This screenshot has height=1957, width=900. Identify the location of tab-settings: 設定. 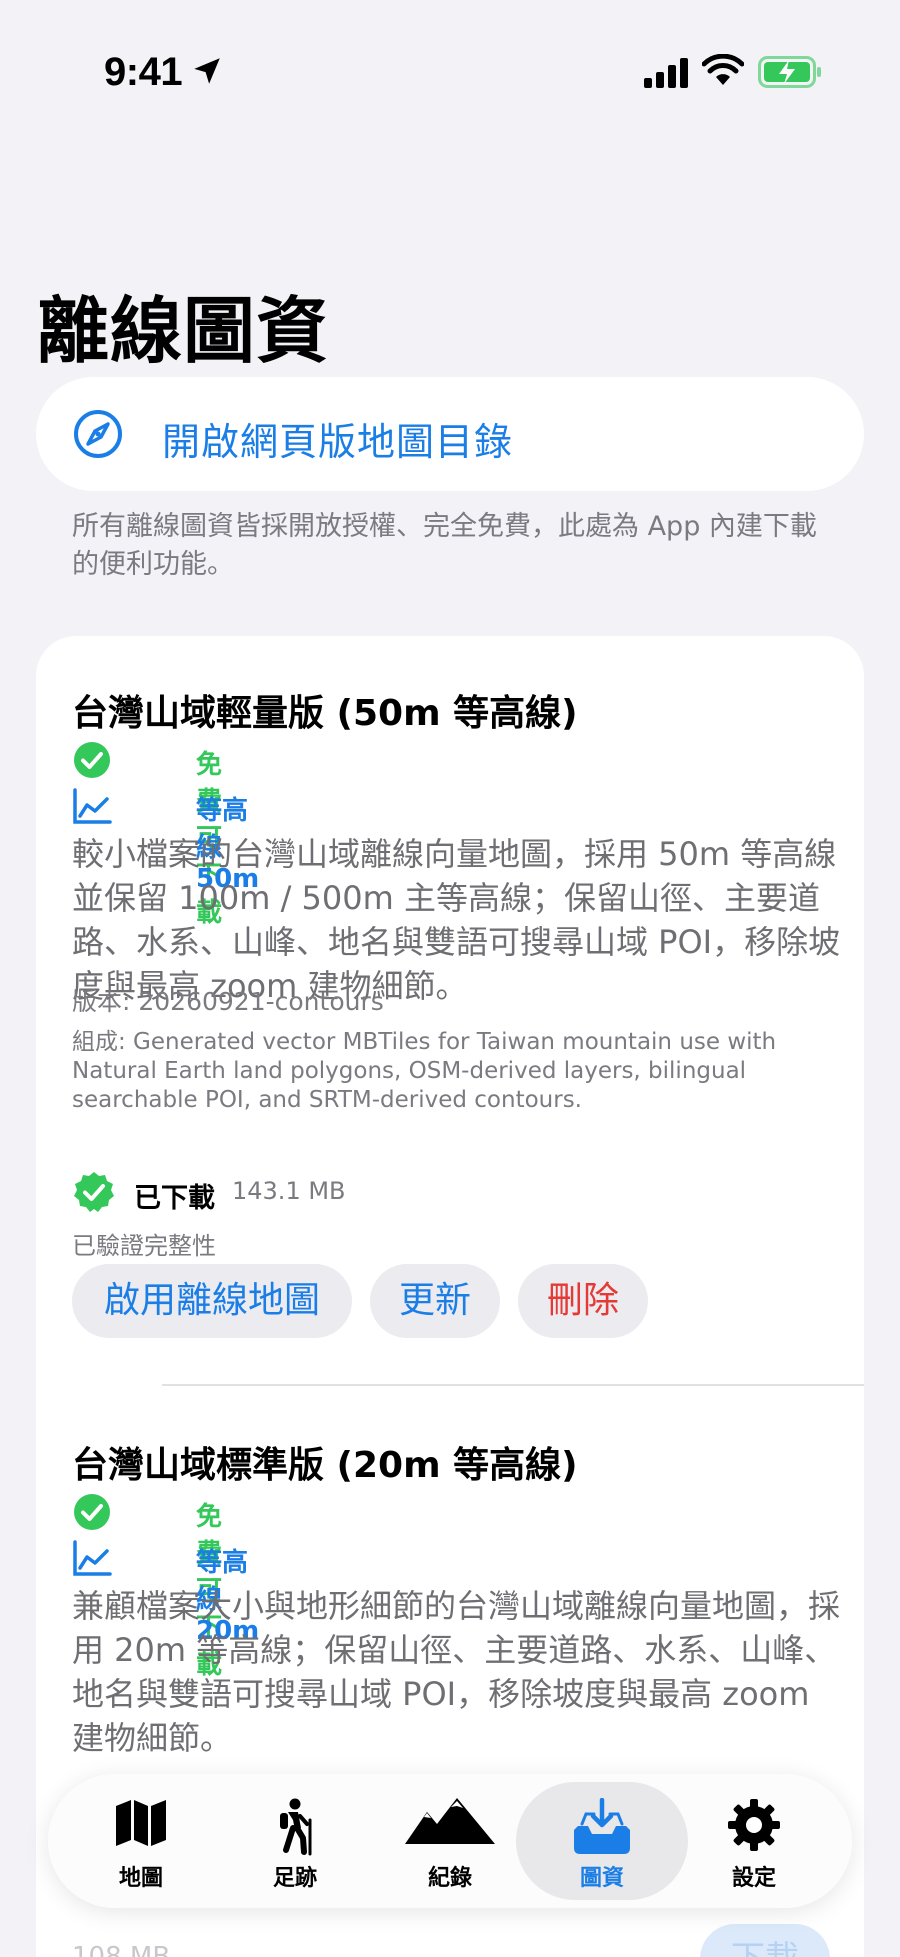
(754, 1841).